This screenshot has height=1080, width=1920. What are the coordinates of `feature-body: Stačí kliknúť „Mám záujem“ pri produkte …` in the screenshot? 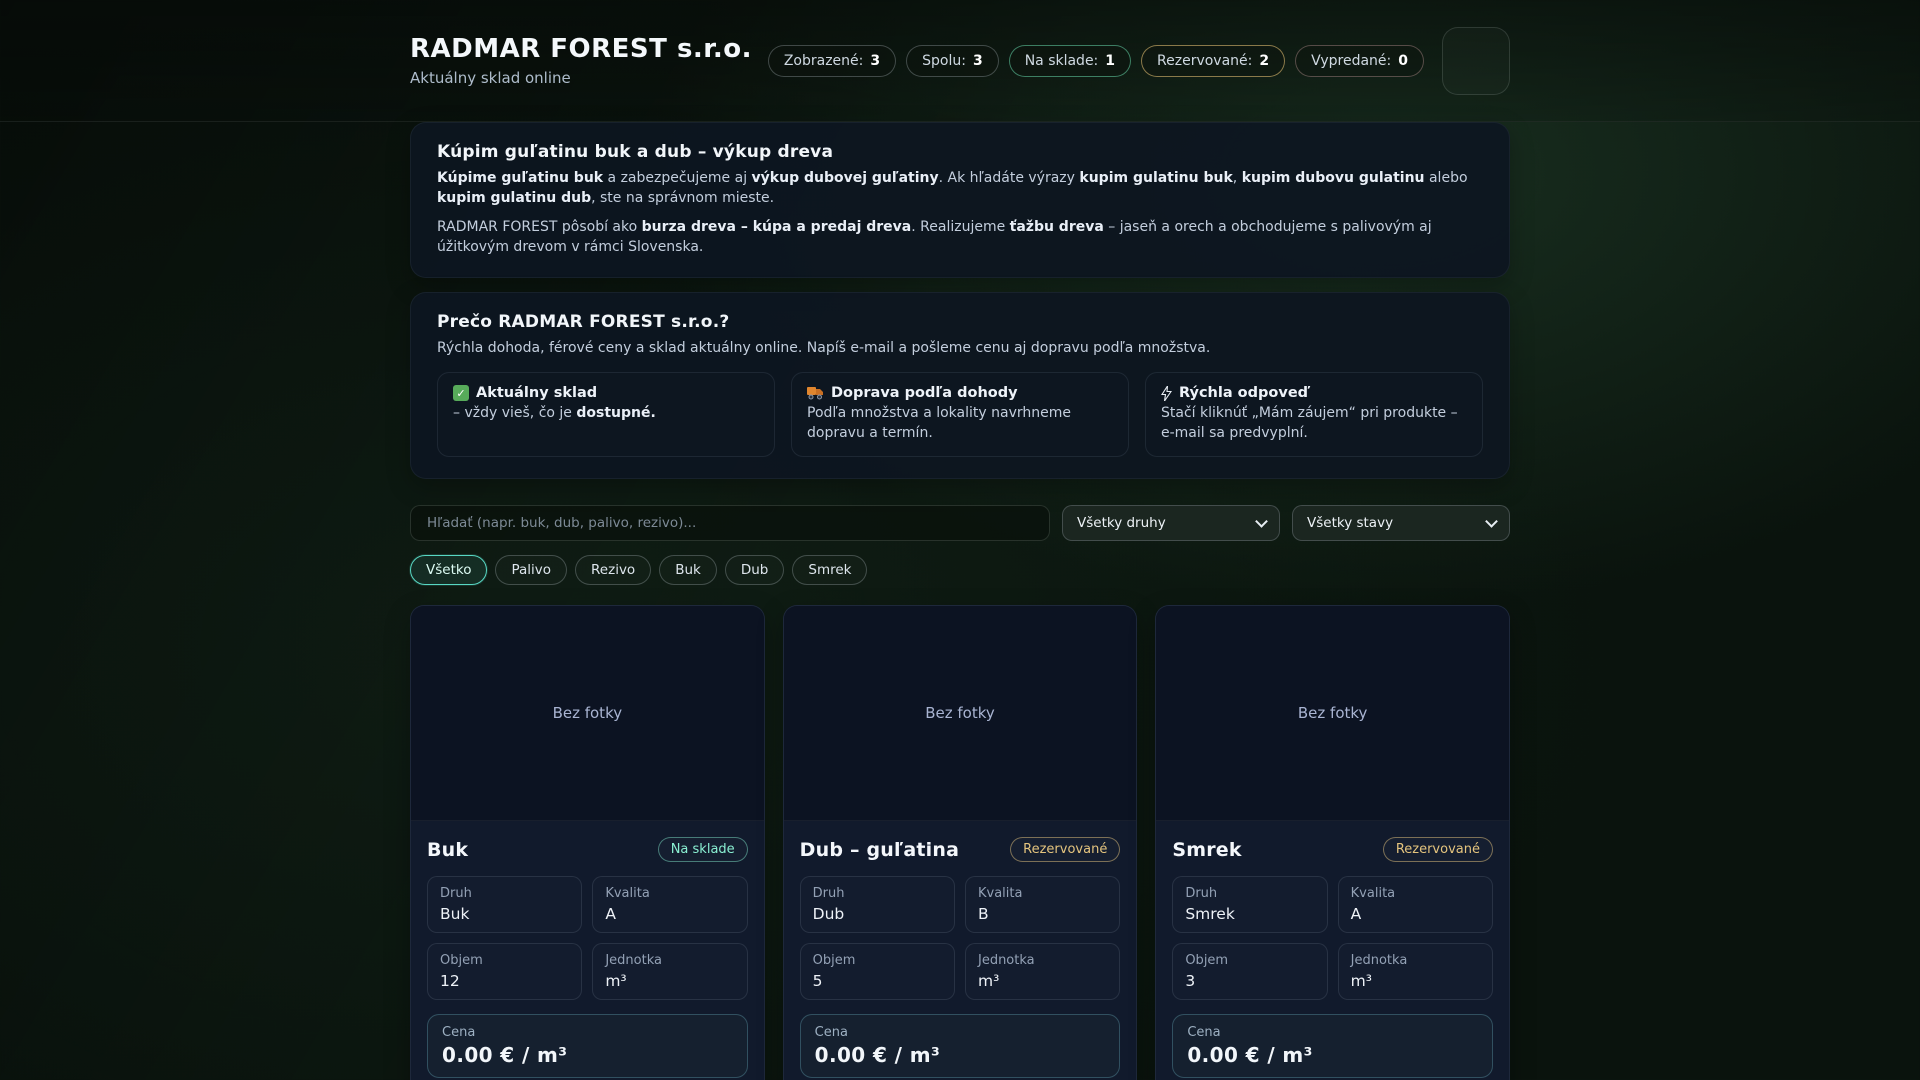 It's located at (1309, 423).